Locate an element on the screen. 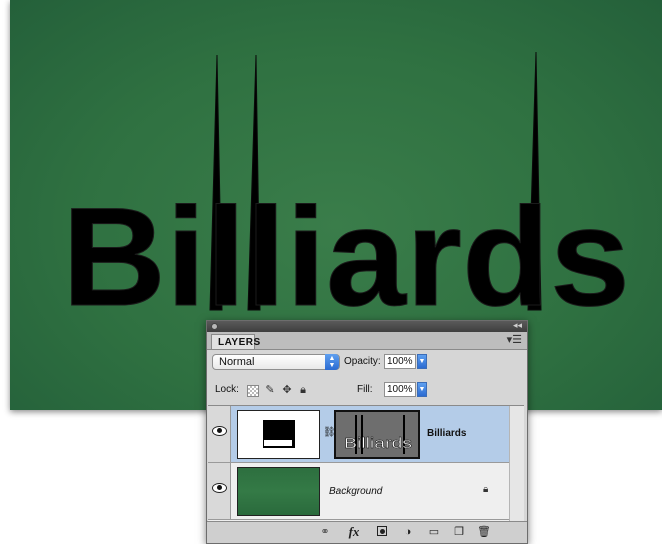 The image size is (662, 544). layer-row-billiards: ⛓ Billiards Billiards is located at coordinates (359, 434).